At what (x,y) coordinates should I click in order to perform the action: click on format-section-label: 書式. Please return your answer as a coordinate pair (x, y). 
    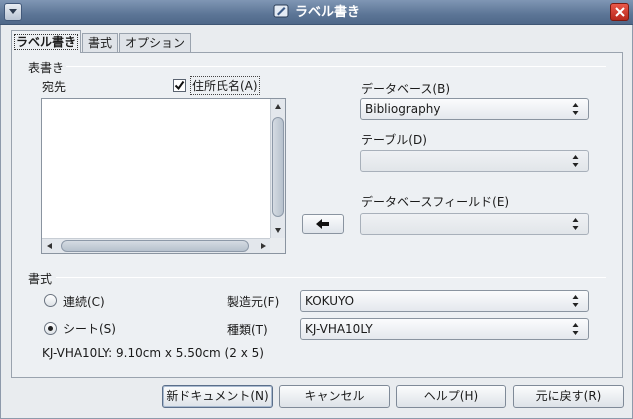
    Looking at the image, I should click on (40, 279).